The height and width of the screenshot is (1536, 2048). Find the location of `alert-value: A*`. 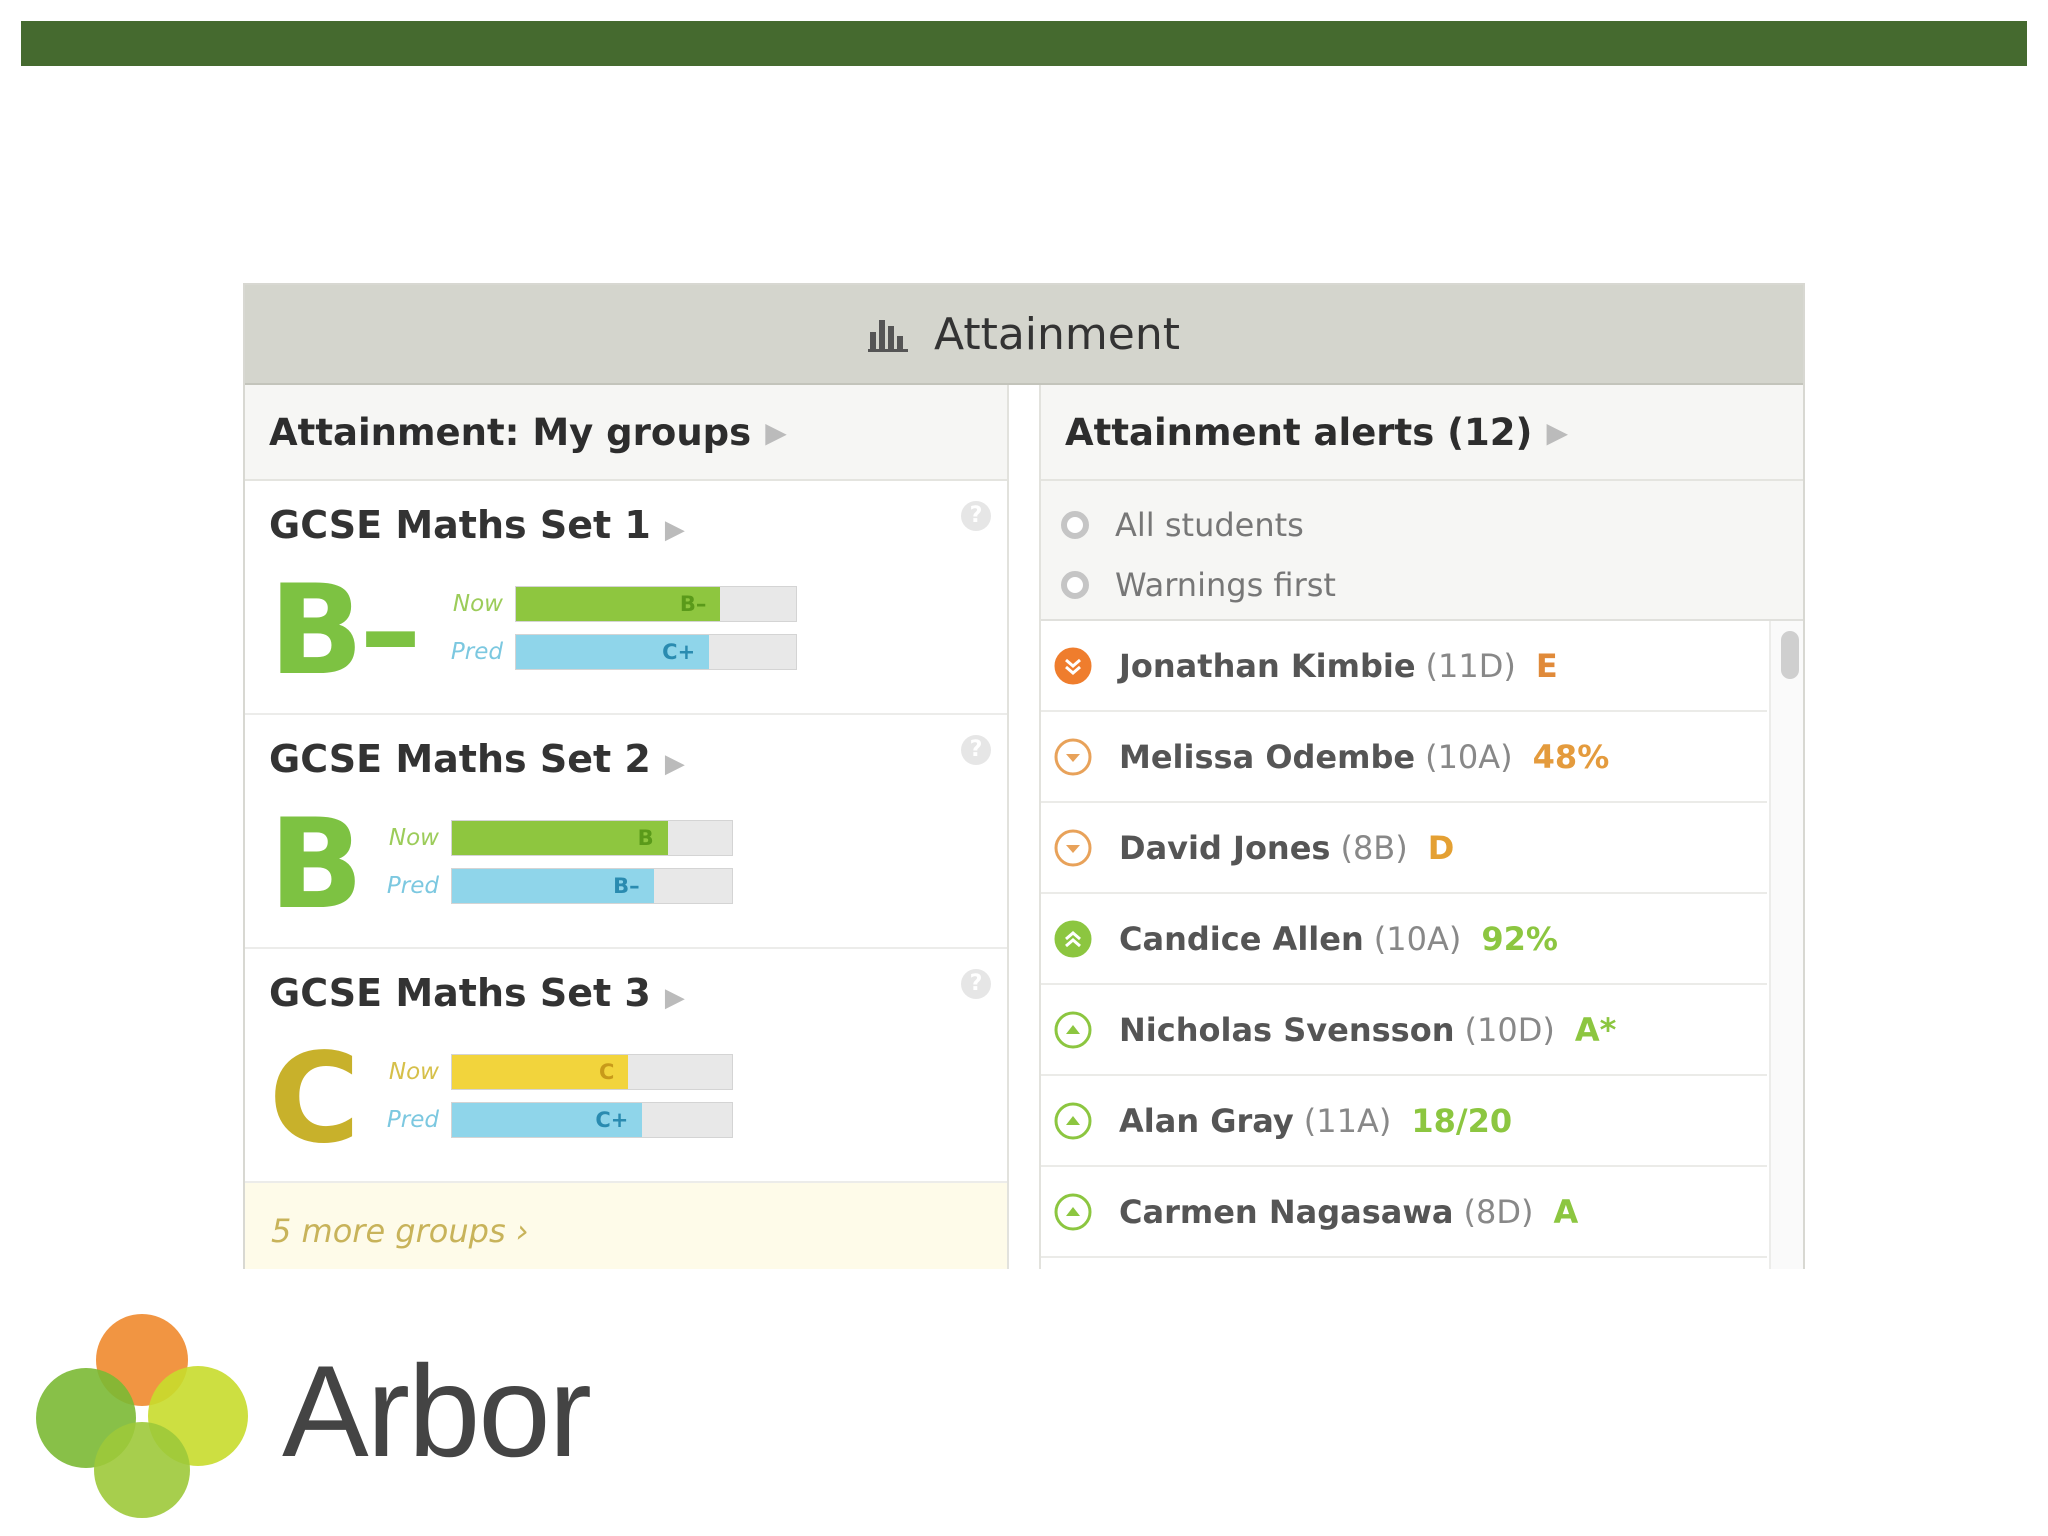

alert-value: A* is located at coordinates (1595, 1029).